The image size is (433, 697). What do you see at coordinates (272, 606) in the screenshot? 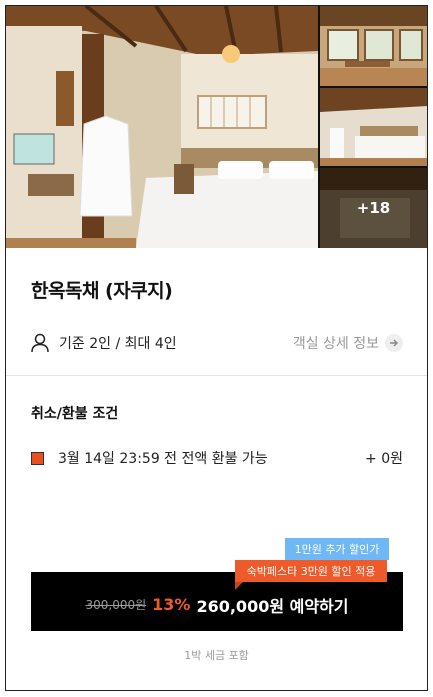
I see `book-button-label: 260,000원 예약하기` at bounding box center [272, 606].